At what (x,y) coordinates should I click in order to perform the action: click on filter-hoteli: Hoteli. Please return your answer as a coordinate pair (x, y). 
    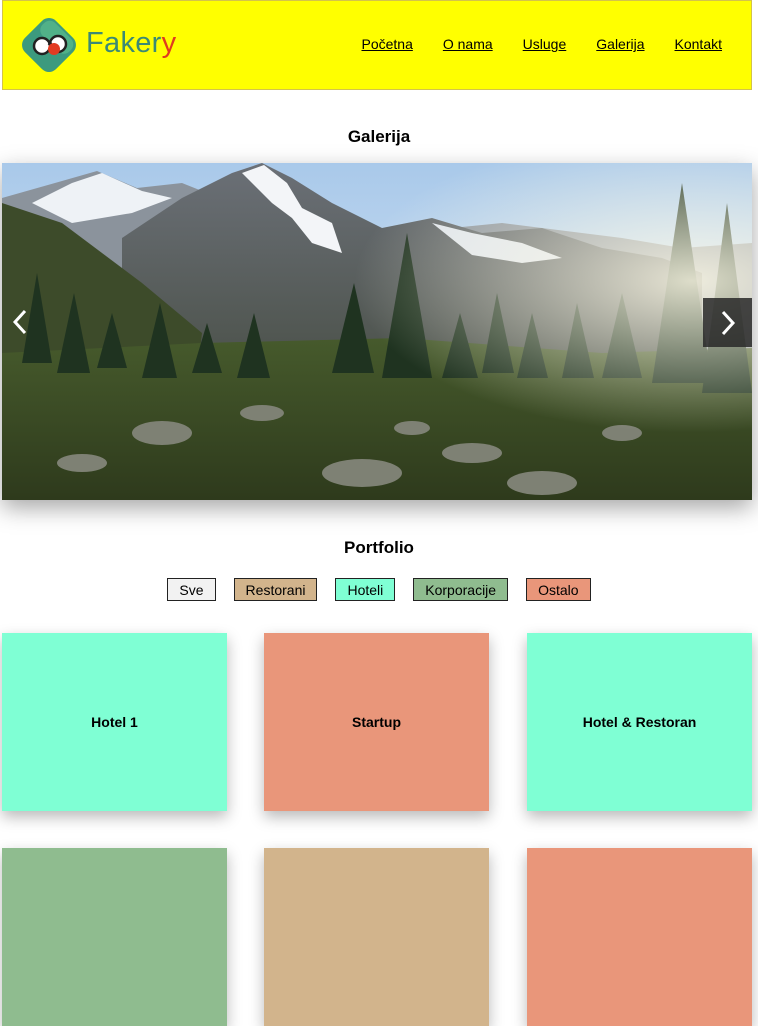
    Looking at the image, I should click on (365, 589).